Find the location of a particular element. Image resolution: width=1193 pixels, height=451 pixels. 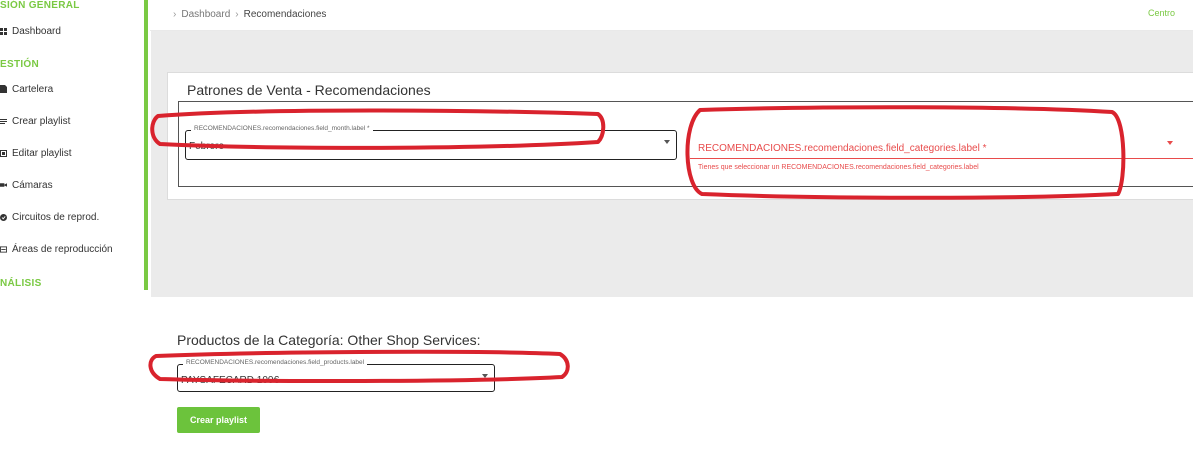

sidebar-item-dashboard: Dashboard is located at coordinates (30, 31).